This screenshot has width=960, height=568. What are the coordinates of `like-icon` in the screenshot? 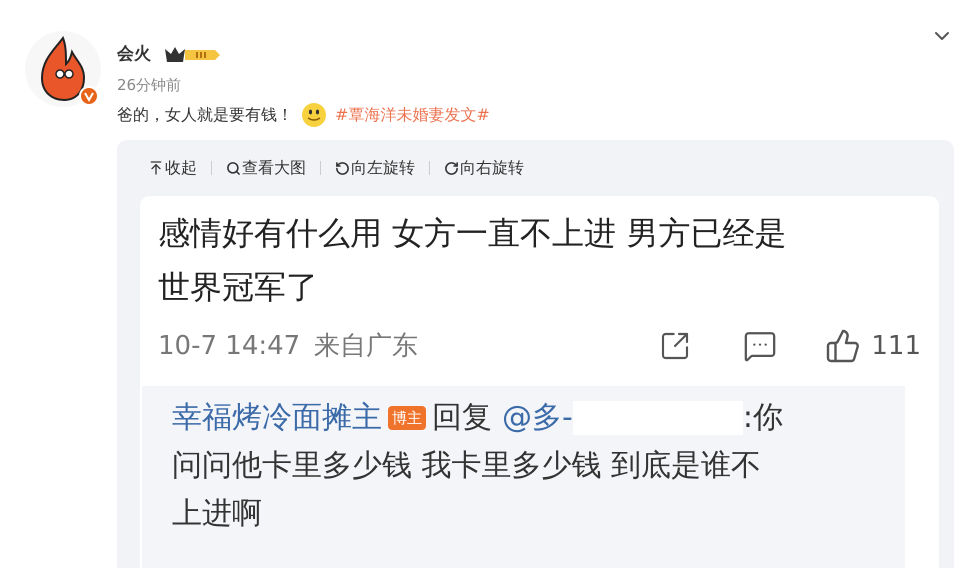 It's located at (843, 346).